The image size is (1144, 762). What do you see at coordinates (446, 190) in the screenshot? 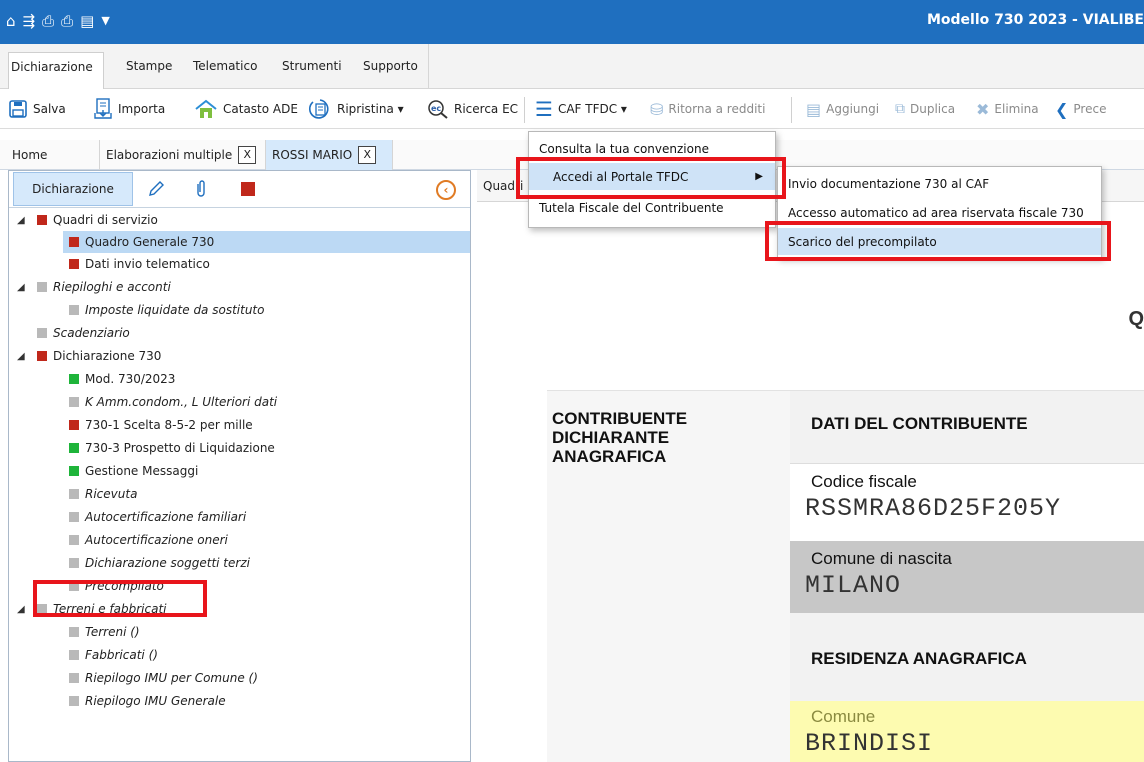
I see `collapse-panel-icon: ‹` at bounding box center [446, 190].